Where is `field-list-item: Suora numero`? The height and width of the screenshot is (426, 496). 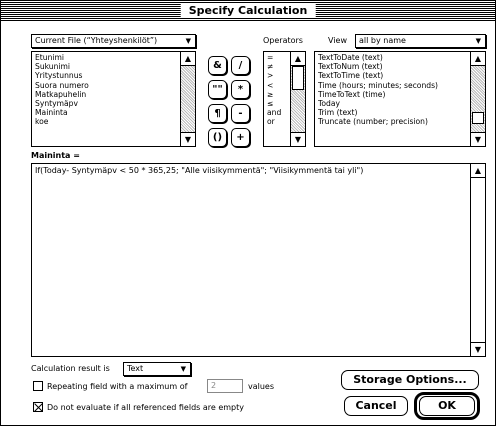 field-list-item: Suora numero is located at coordinates (106, 85).